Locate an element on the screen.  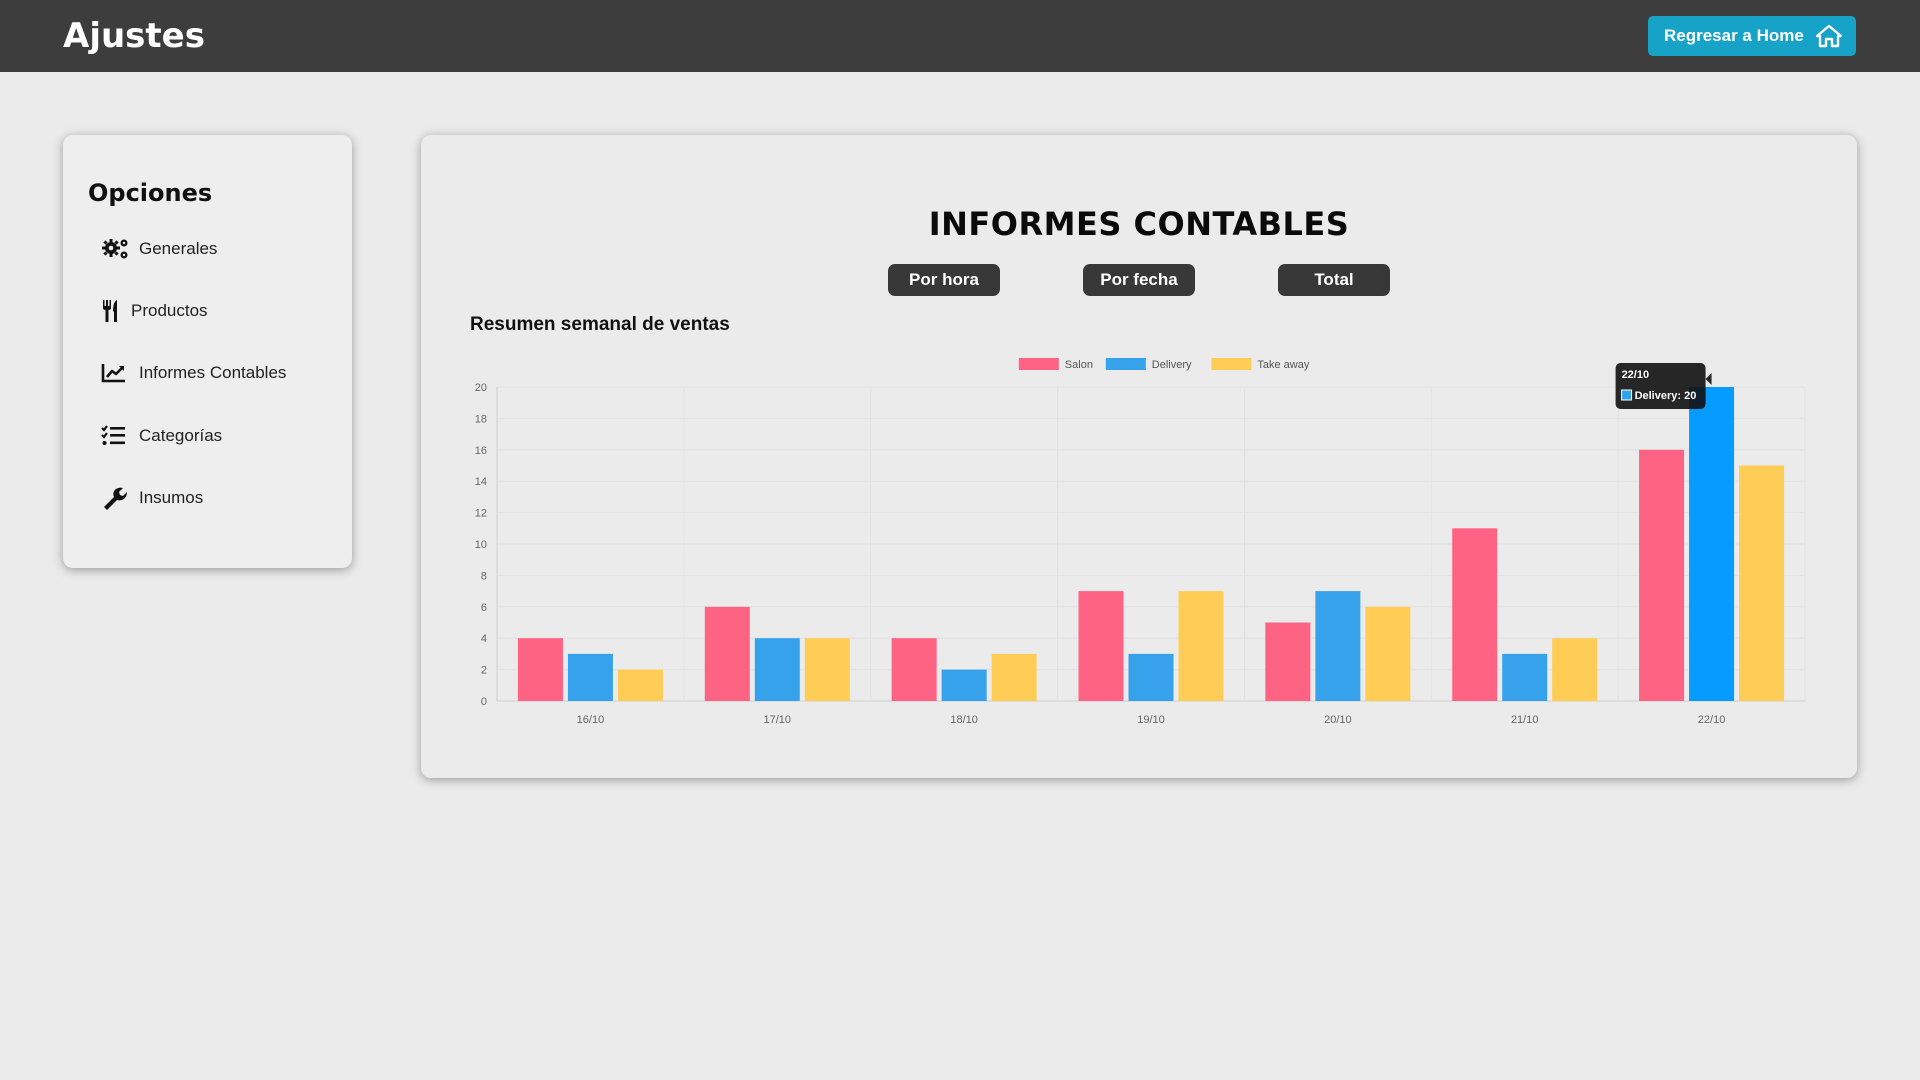
sidebar-title: Opciones is located at coordinates (150, 193).